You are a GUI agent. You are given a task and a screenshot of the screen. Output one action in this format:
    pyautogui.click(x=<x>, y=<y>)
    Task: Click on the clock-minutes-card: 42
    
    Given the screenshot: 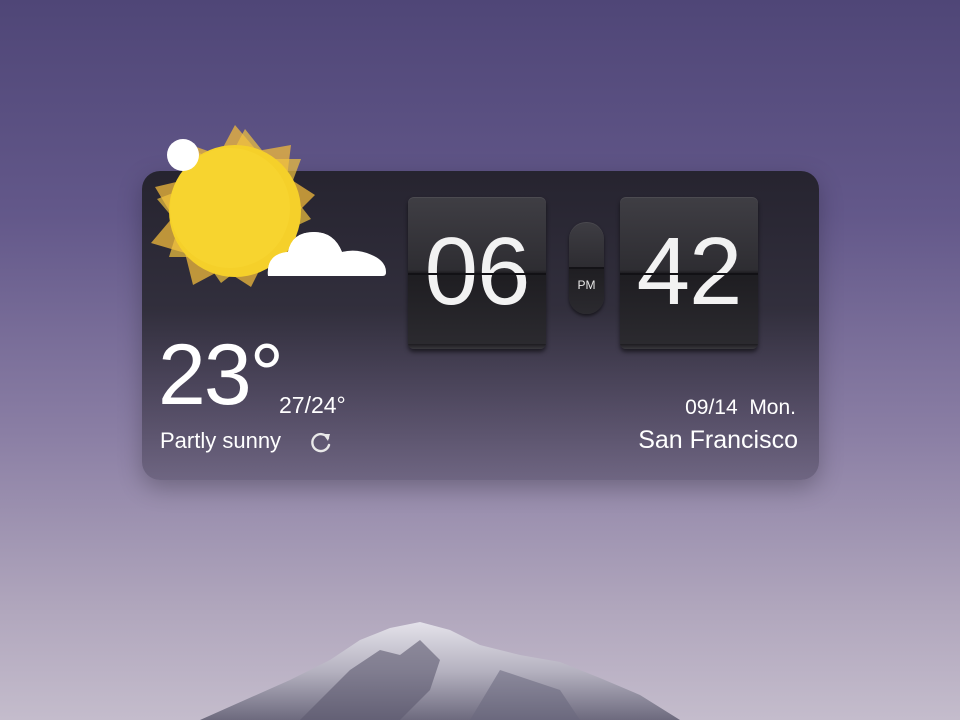 What is the action you would take?
    pyautogui.click(x=689, y=273)
    